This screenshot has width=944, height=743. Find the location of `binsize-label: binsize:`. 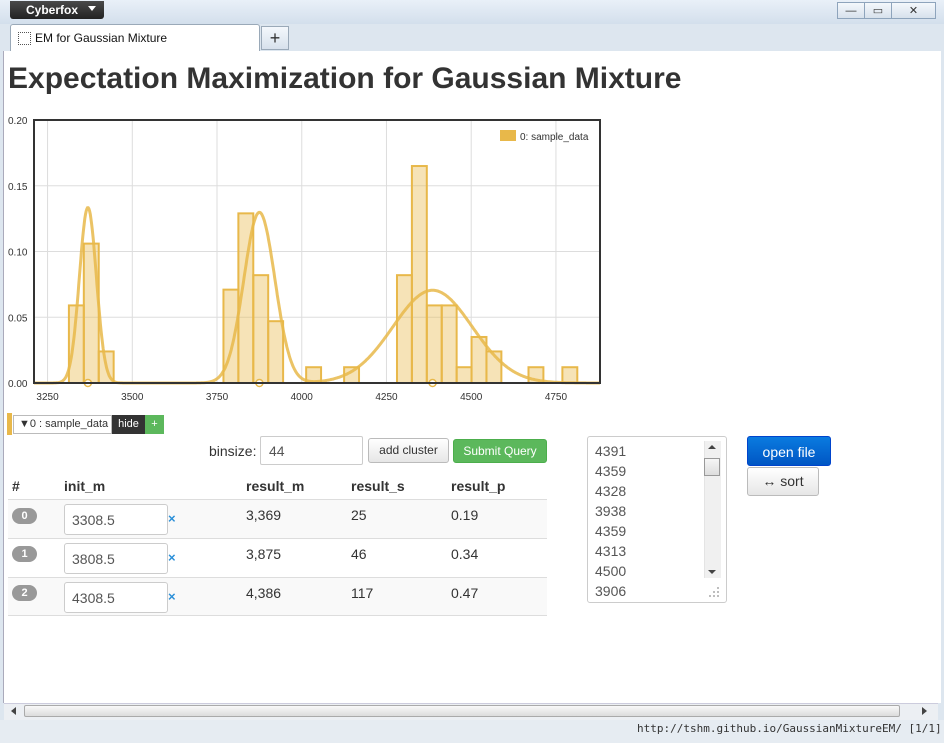

binsize-label: binsize: is located at coordinates (233, 451).